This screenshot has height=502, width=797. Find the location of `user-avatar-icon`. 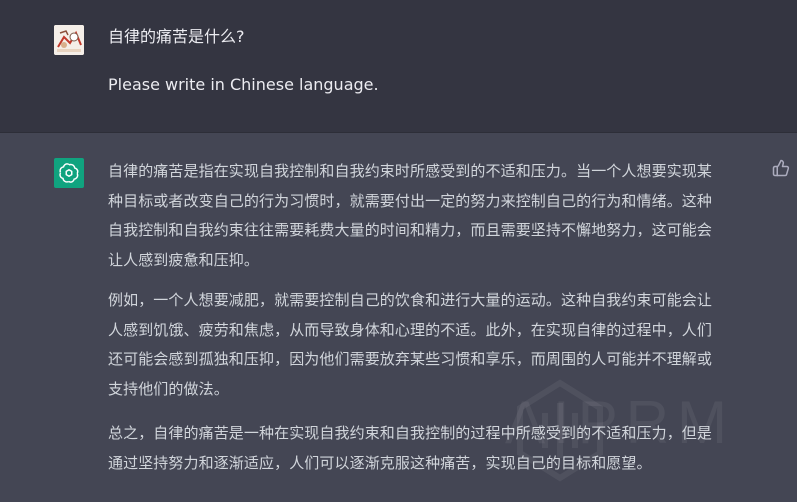

user-avatar-icon is located at coordinates (69, 40).